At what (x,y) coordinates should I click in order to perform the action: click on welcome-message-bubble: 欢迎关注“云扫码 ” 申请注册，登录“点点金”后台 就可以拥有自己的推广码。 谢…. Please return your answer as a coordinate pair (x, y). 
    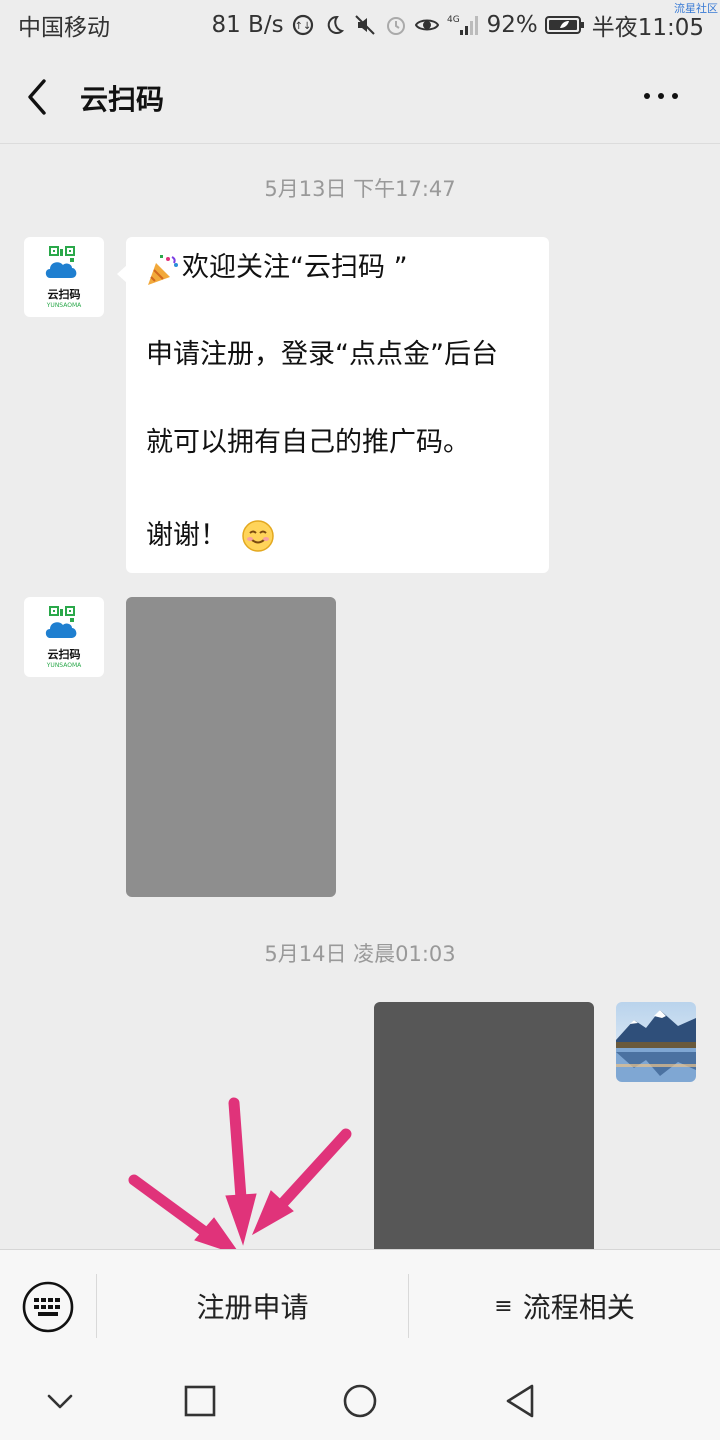
    Looking at the image, I should click on (333, 405).